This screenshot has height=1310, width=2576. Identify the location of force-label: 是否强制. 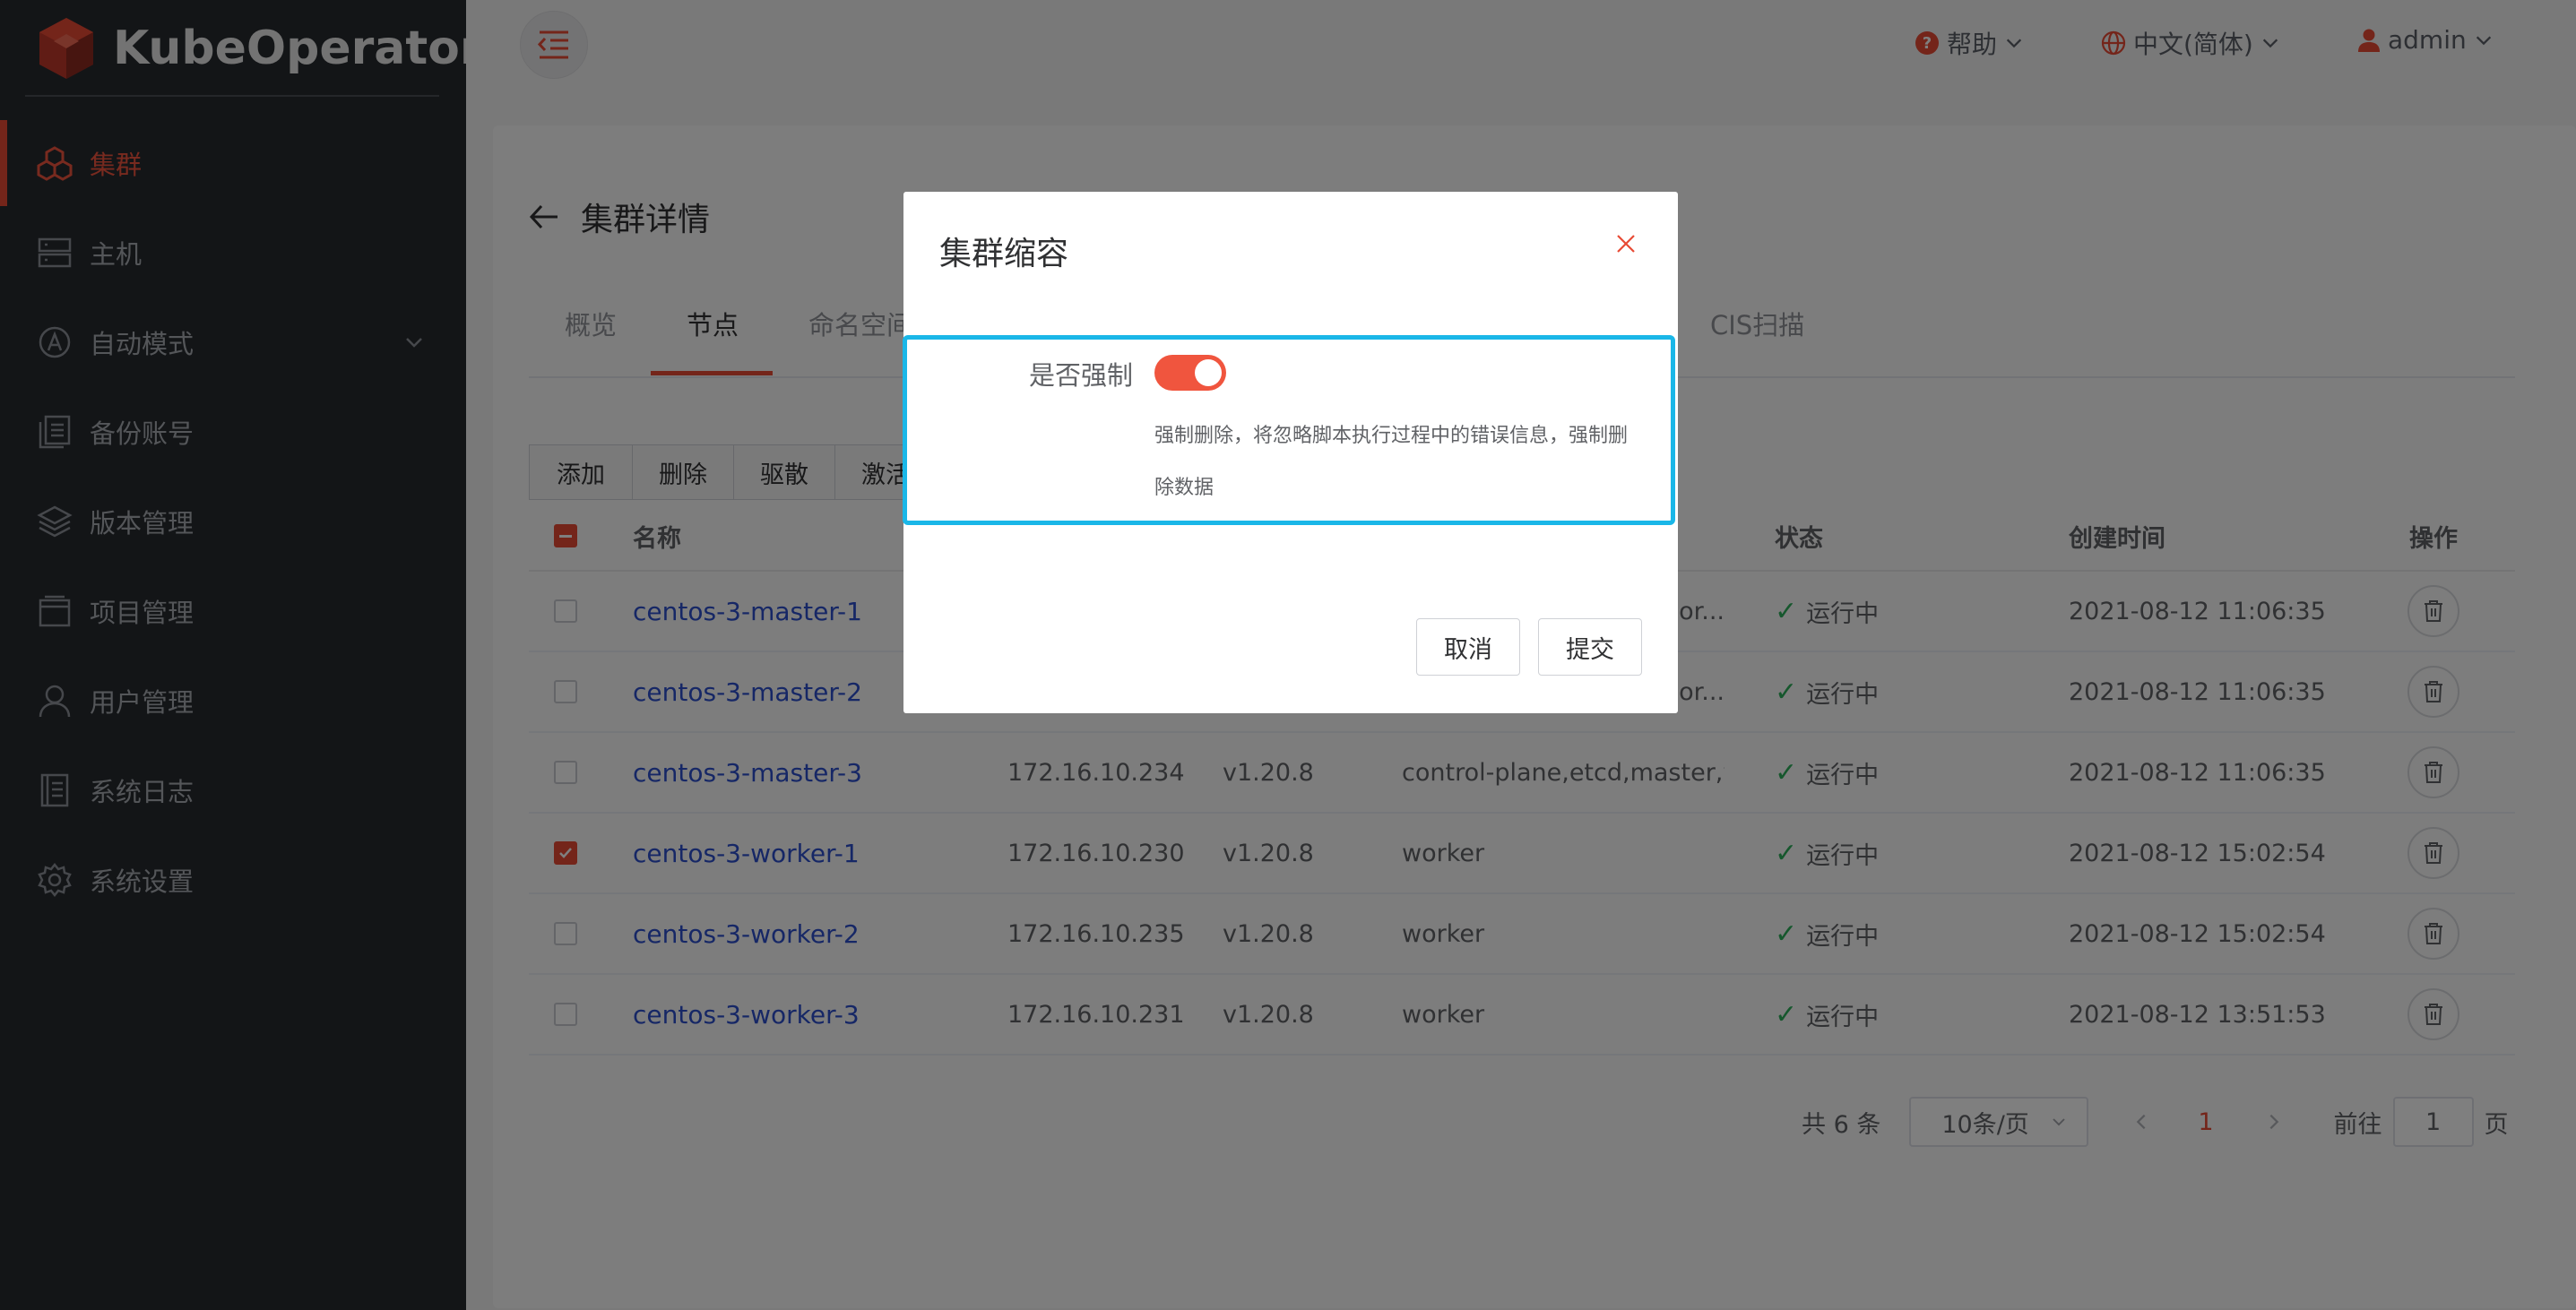
(1080, 375).